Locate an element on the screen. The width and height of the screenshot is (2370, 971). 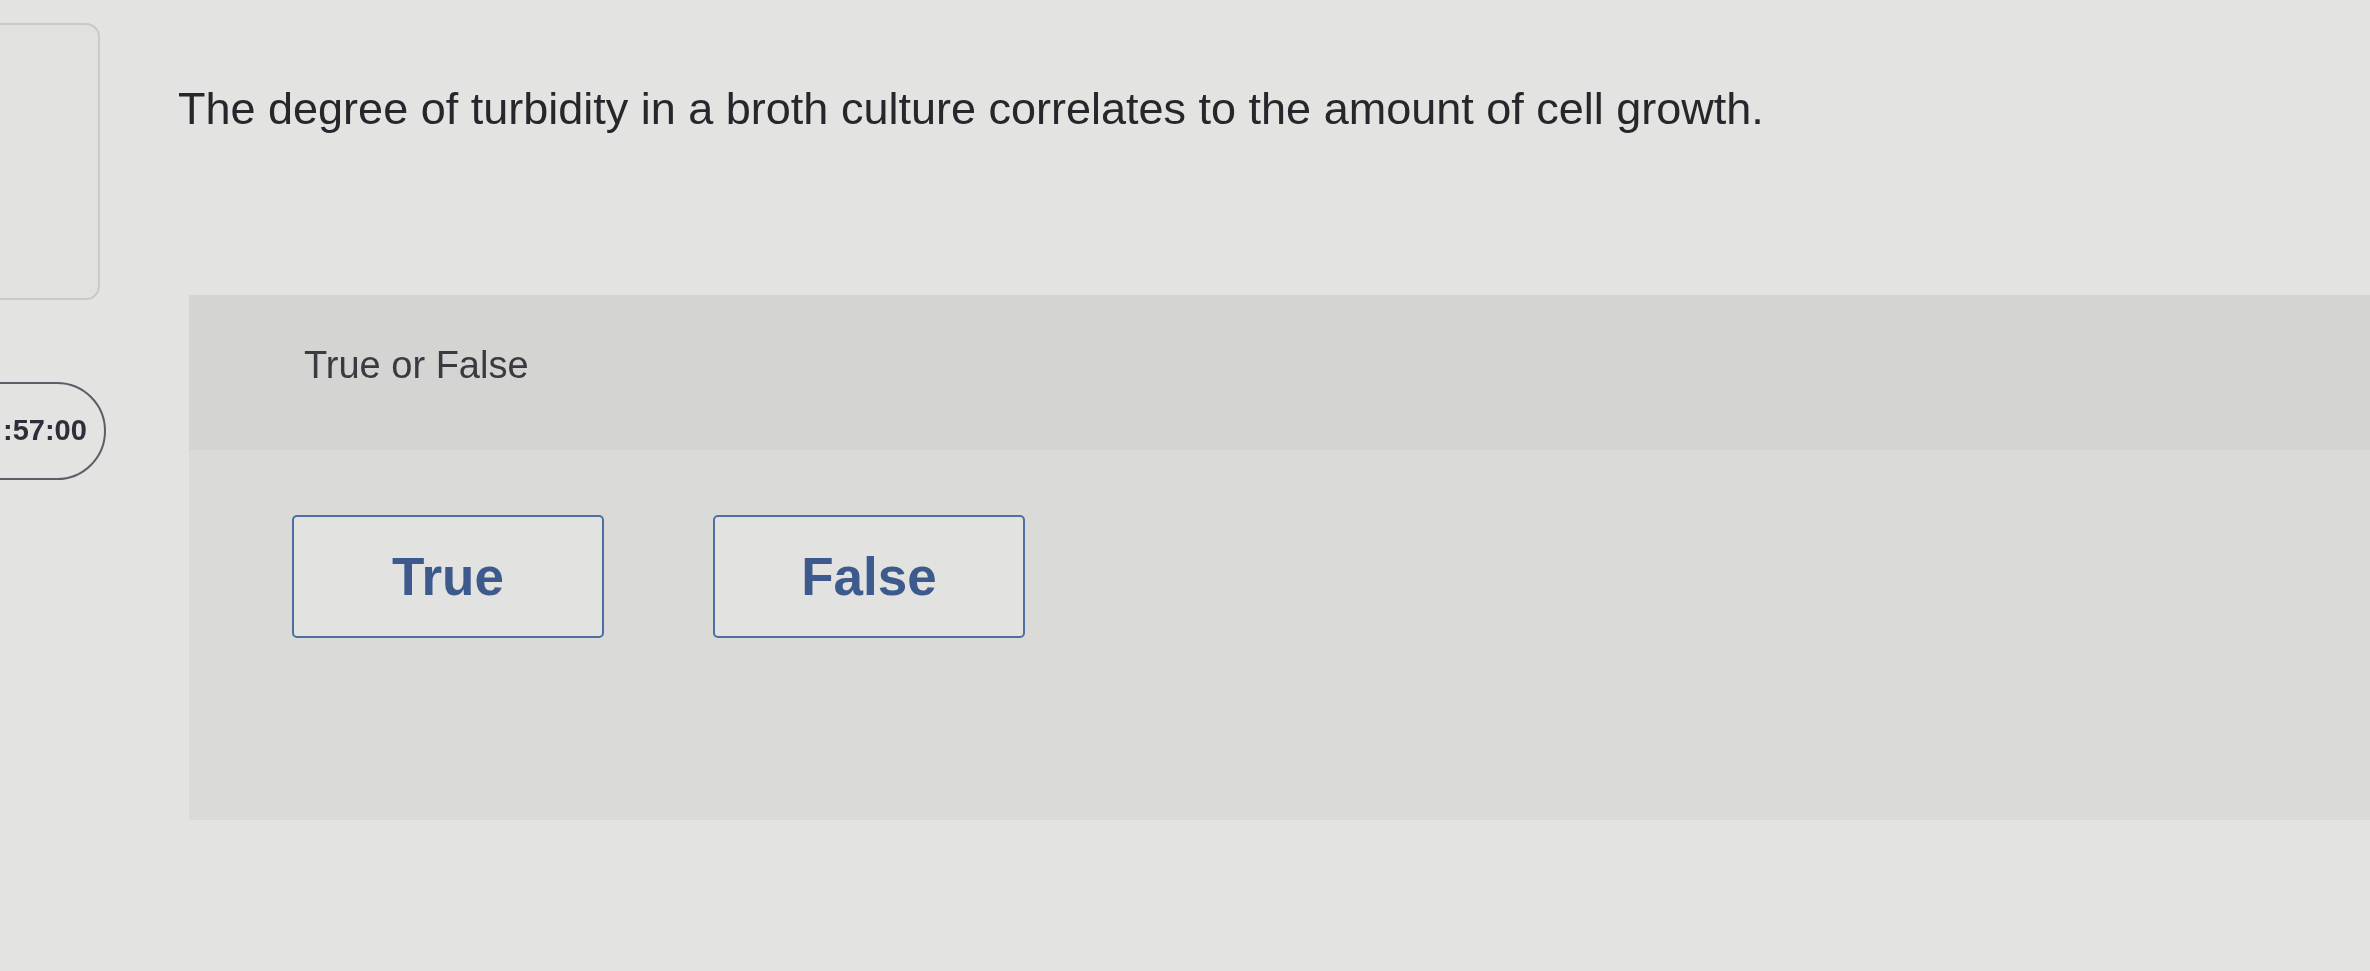
question-text: The degree of turbidity in a broth culture correlates to the amount of cell growth. is located at coordinates (971, 109).